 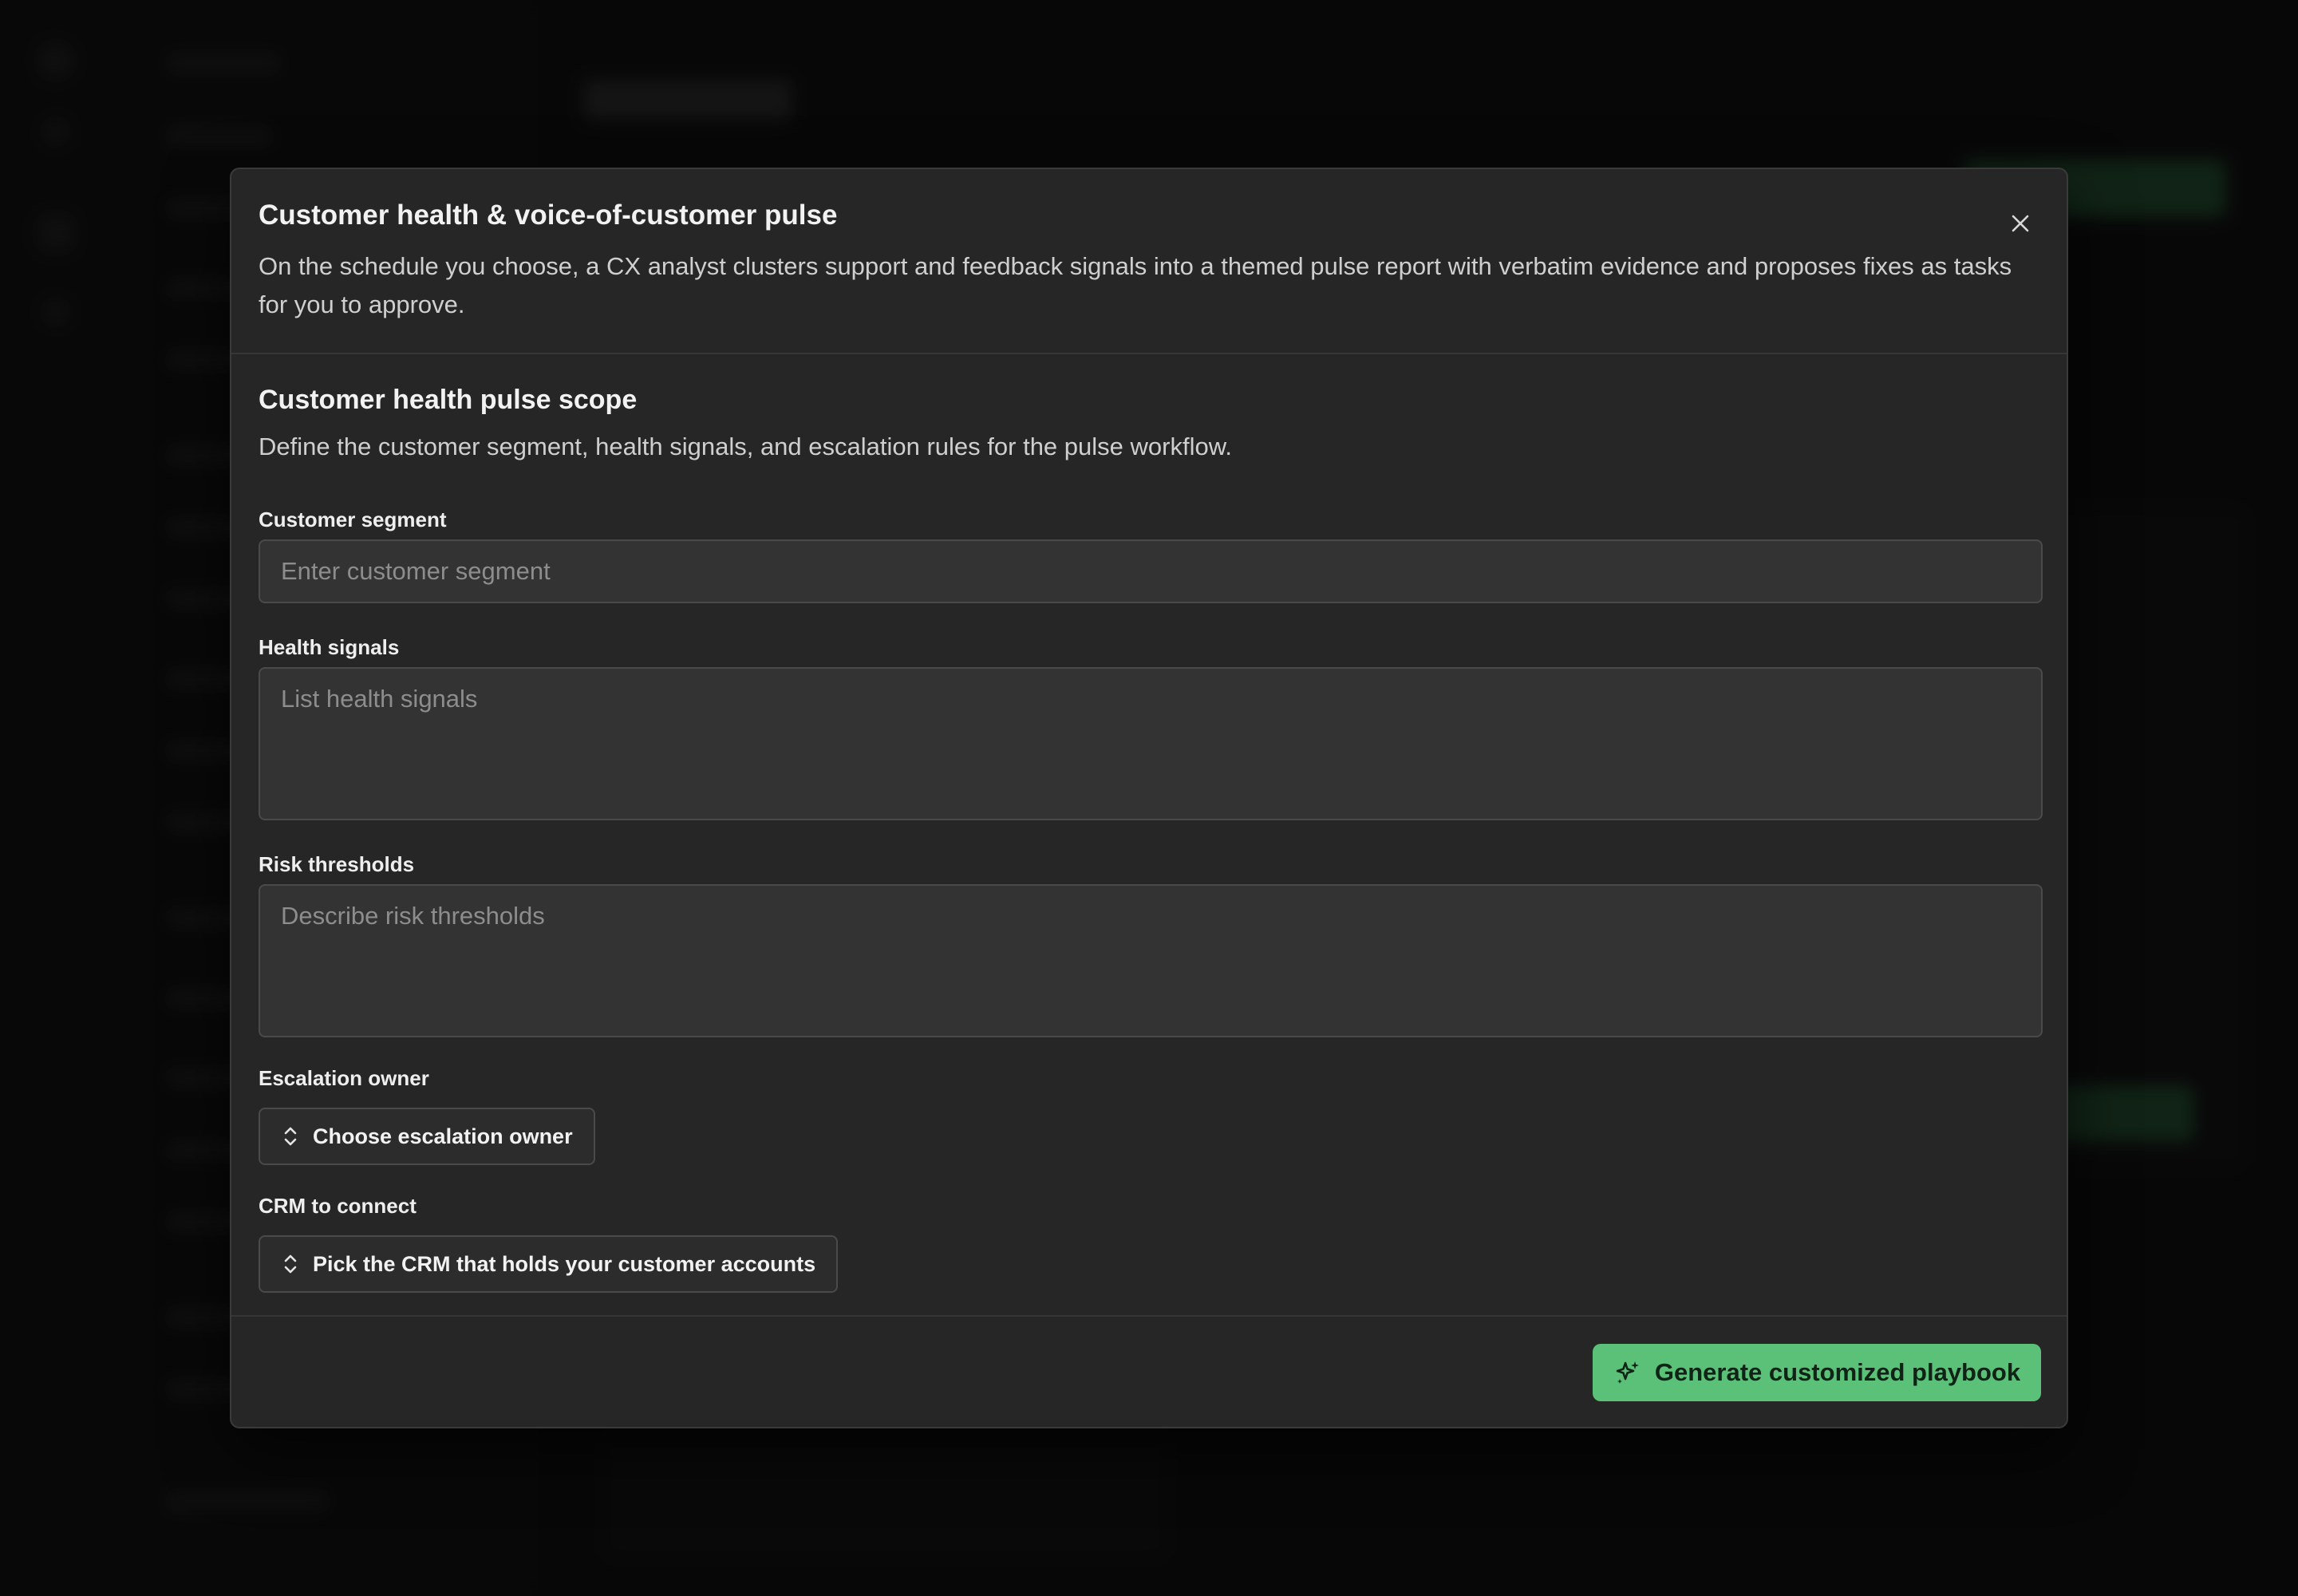 What do you see at coordinates (337, 864) in the screenshot?
I see `risk-thresholds-label: Risk thresholds` at bounding box center [337, 864].